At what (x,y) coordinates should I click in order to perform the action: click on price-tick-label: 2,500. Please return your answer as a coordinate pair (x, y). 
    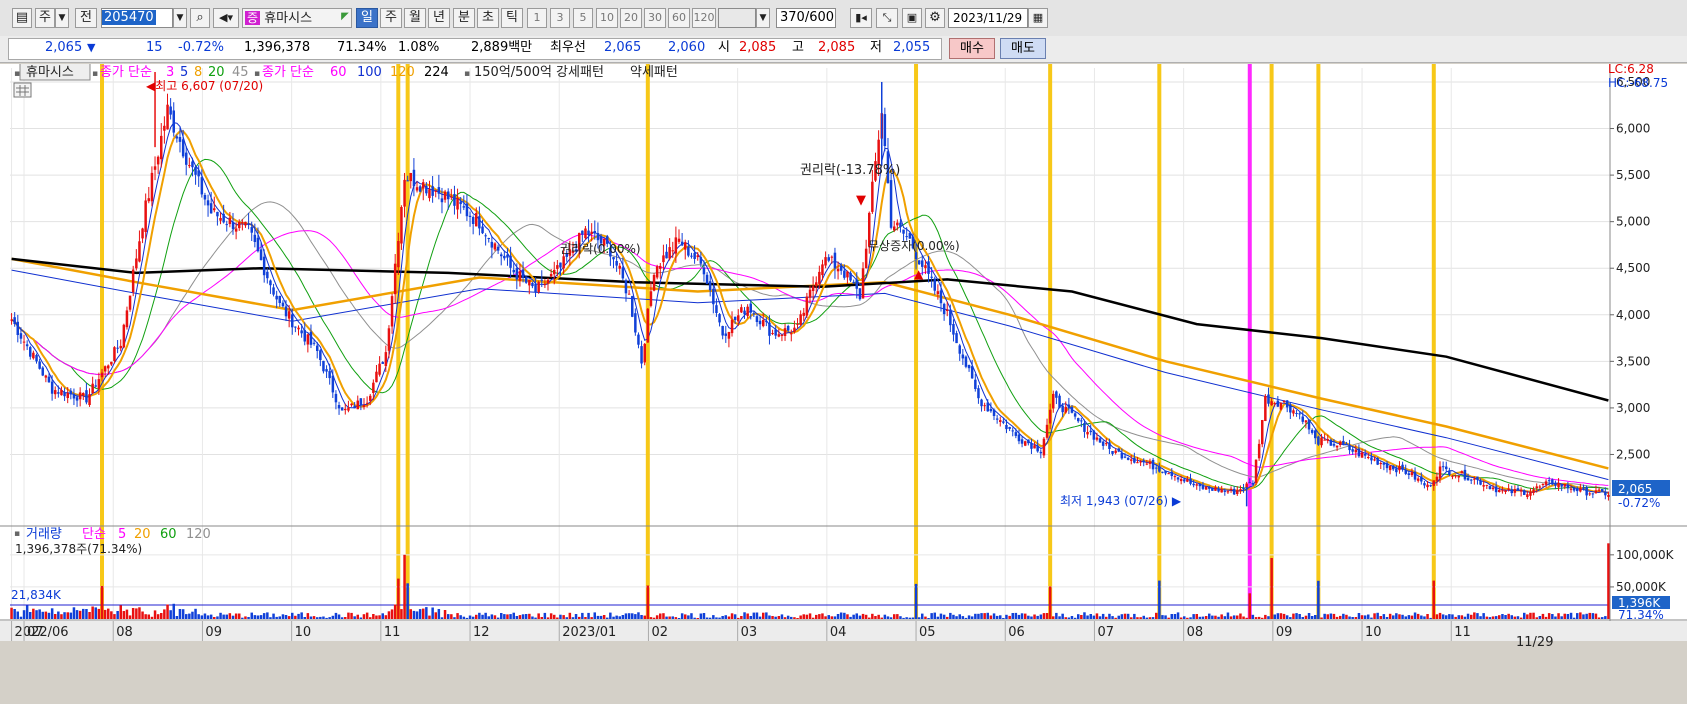
    Looking at the image, I should click on (1633, 454).